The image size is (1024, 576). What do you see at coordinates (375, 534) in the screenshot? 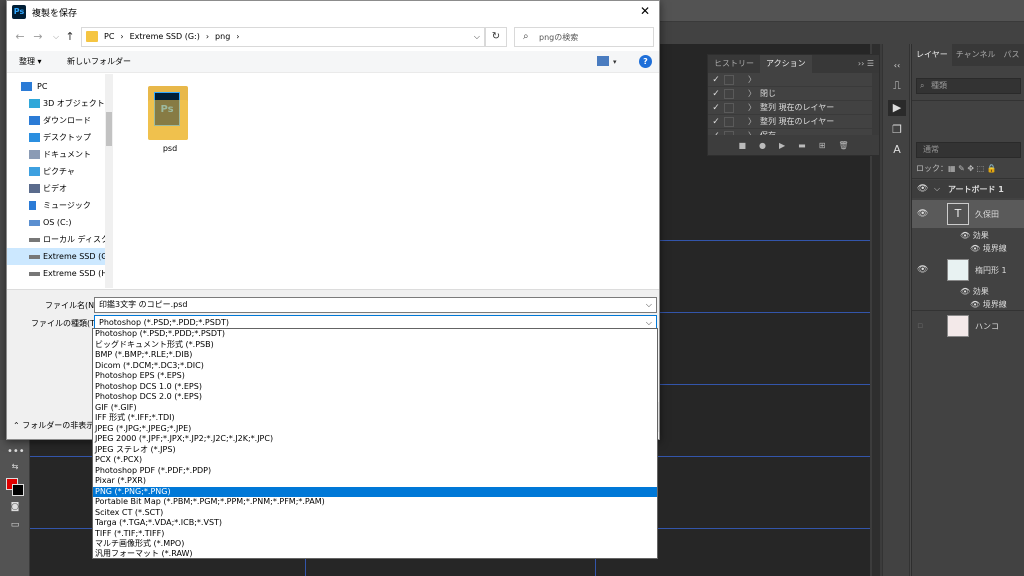
I see `filetype-option: TIFF (*.TIF;*.TIFF)` at bounding box center [375, 534].